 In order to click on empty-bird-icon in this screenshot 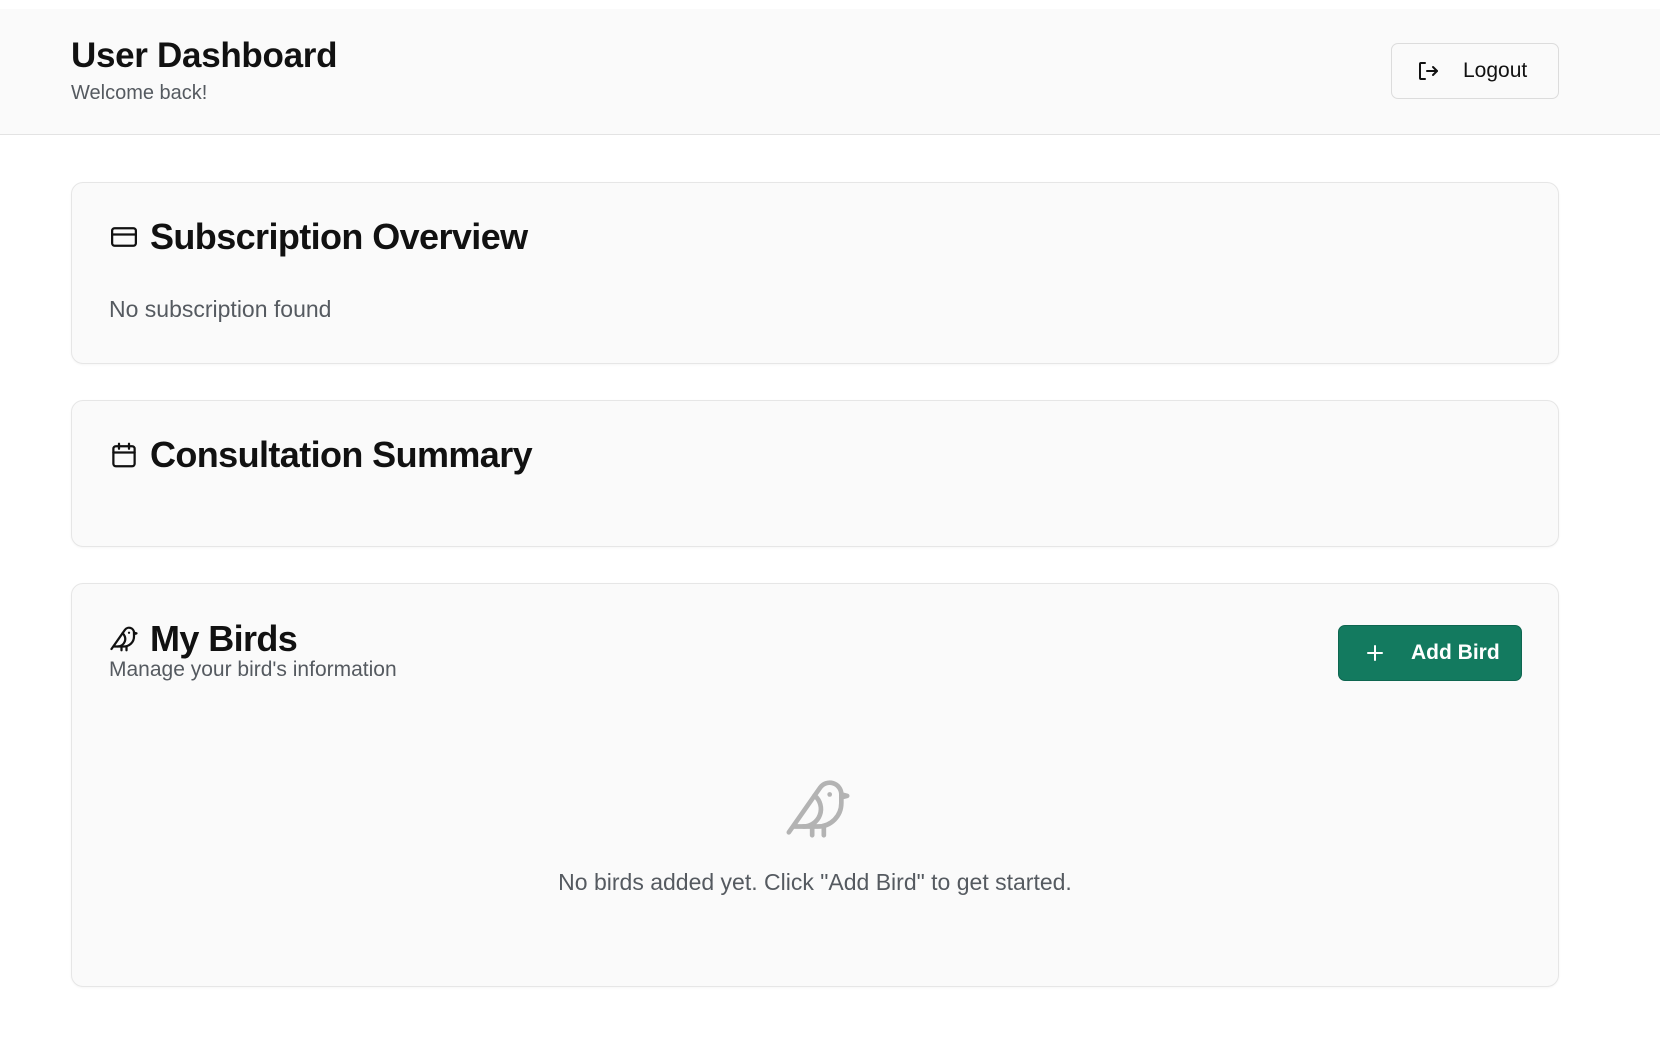, I will do `click(818, 809)`.